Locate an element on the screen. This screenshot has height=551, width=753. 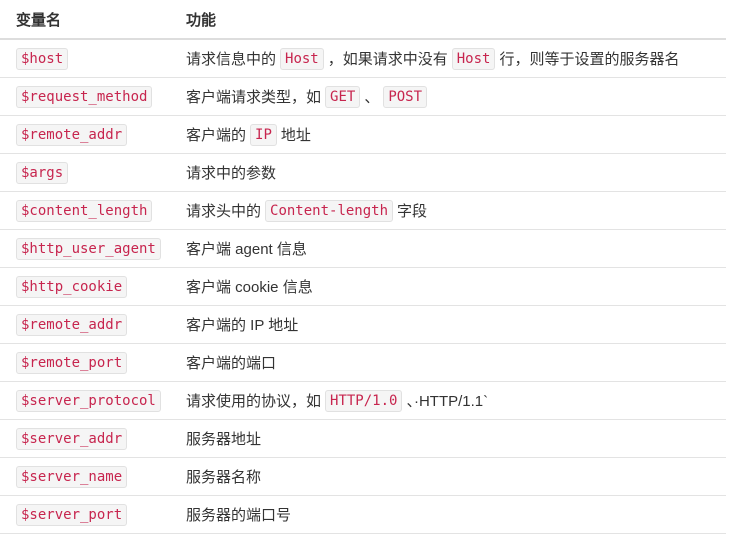
variable-code: $host is located at coordinates (42, 58).